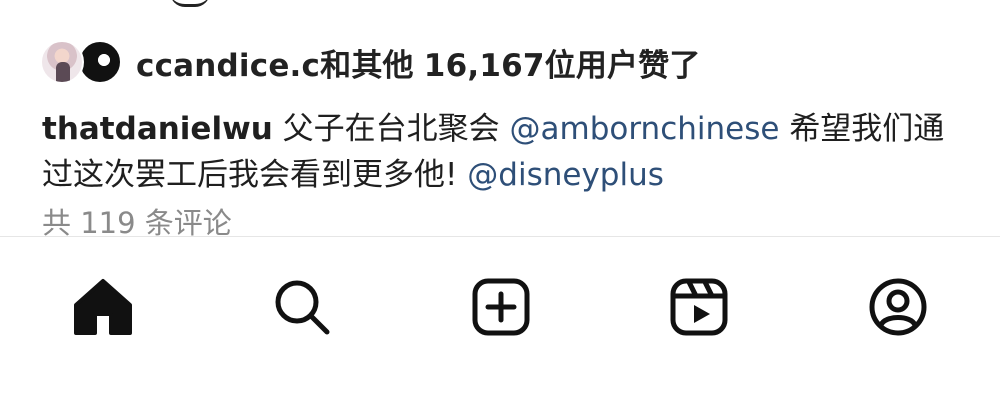  What do you see at coordinates (190, 3) in the screenshot?
I see `cropped-top-content` at bounding box center [190, 3].